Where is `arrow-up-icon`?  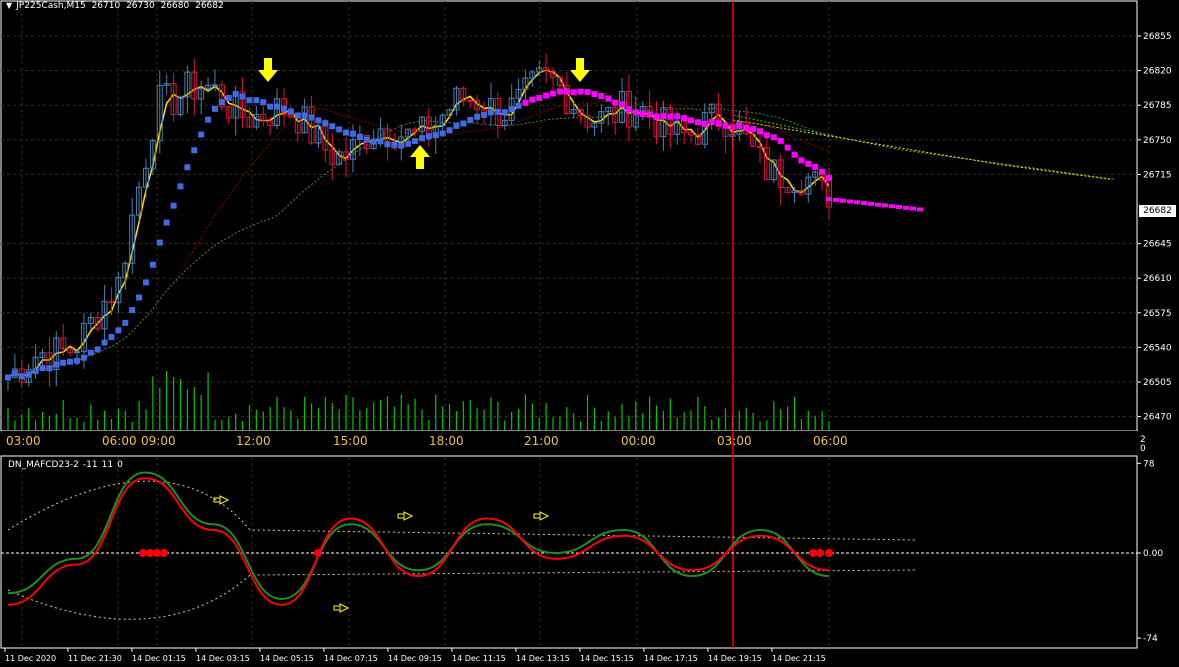 arrow-up-icon is located at coordinates (420, 157).